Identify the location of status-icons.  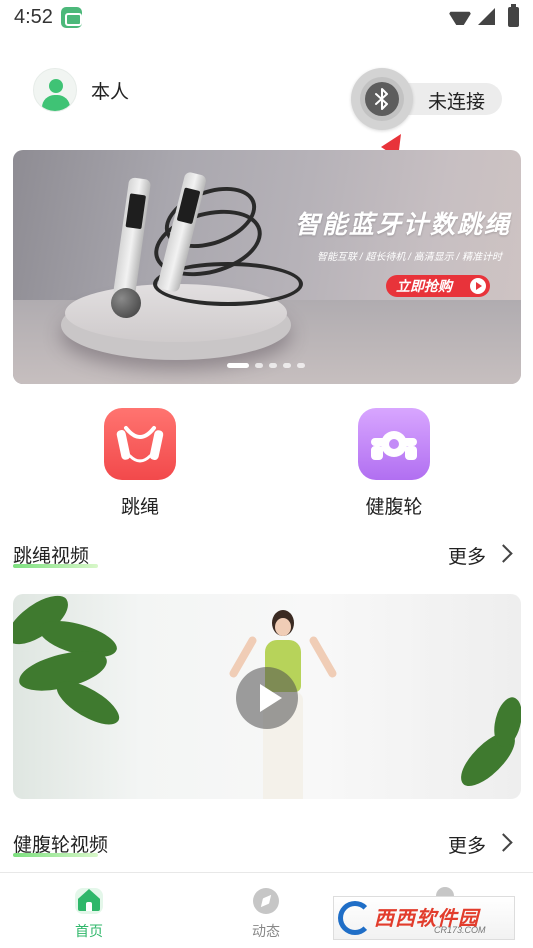
(483, 15).